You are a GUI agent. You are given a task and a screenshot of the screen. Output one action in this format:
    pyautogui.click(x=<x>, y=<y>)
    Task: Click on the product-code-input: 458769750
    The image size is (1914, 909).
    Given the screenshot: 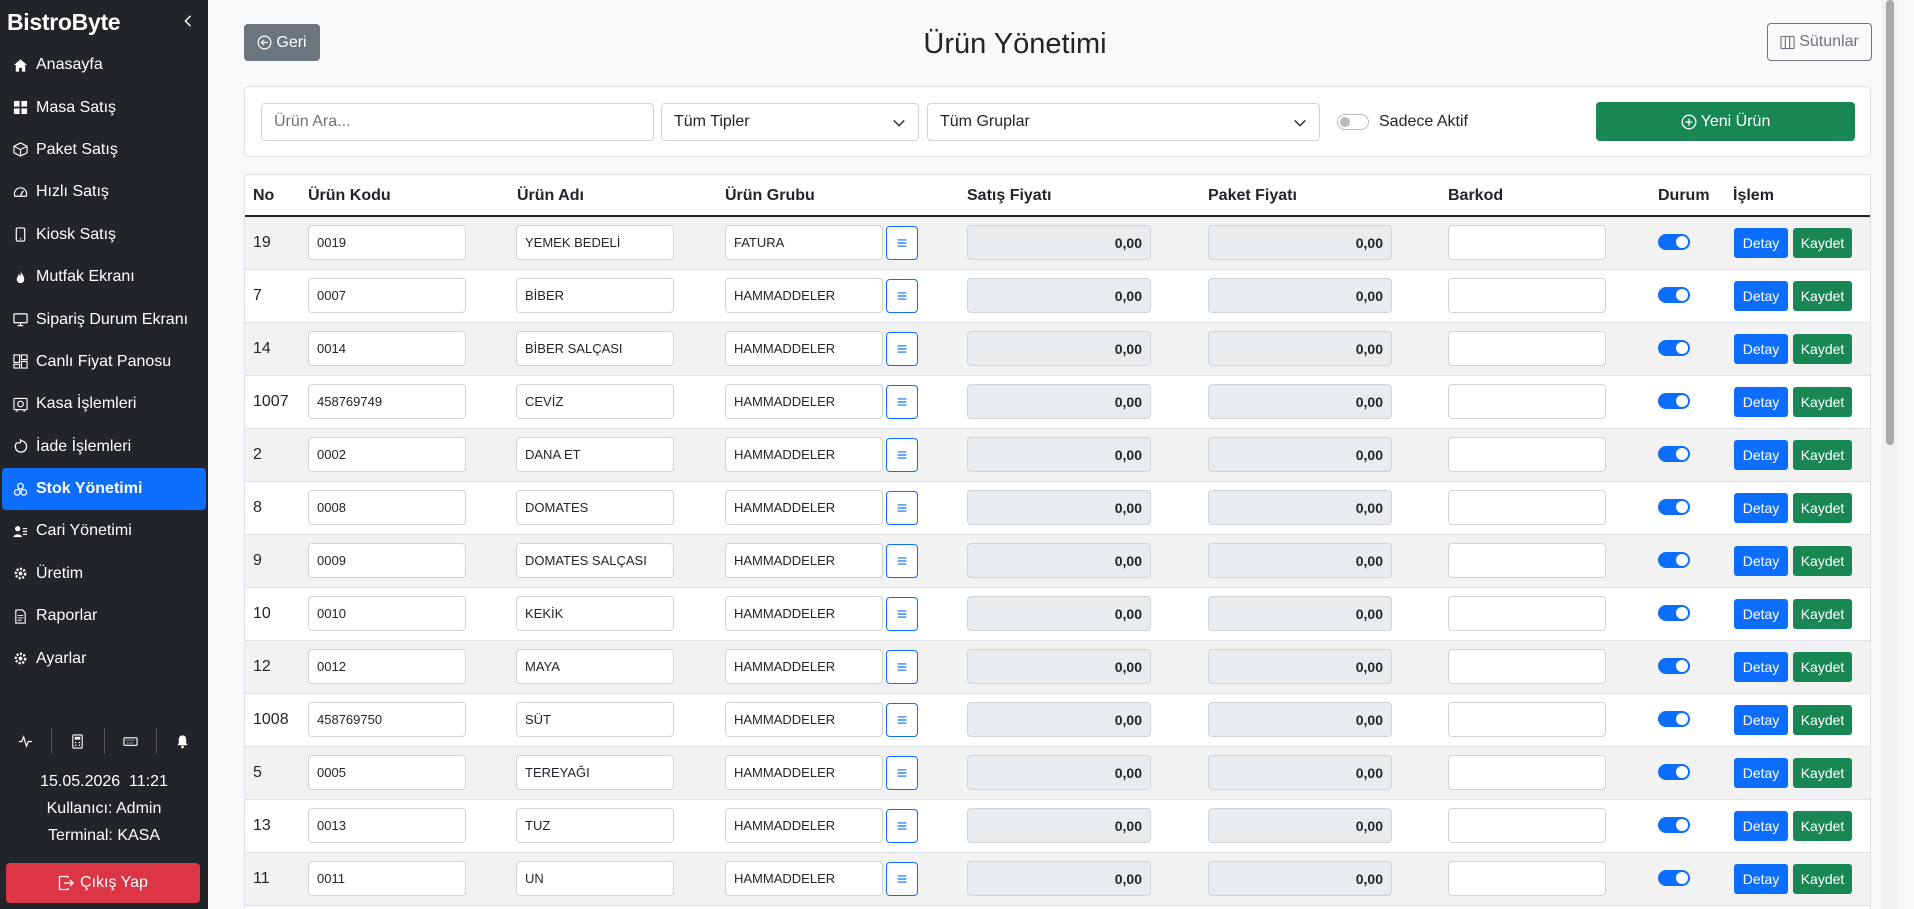 What is the action you would take?
    pyautogui.click(x=387, y=719)
    